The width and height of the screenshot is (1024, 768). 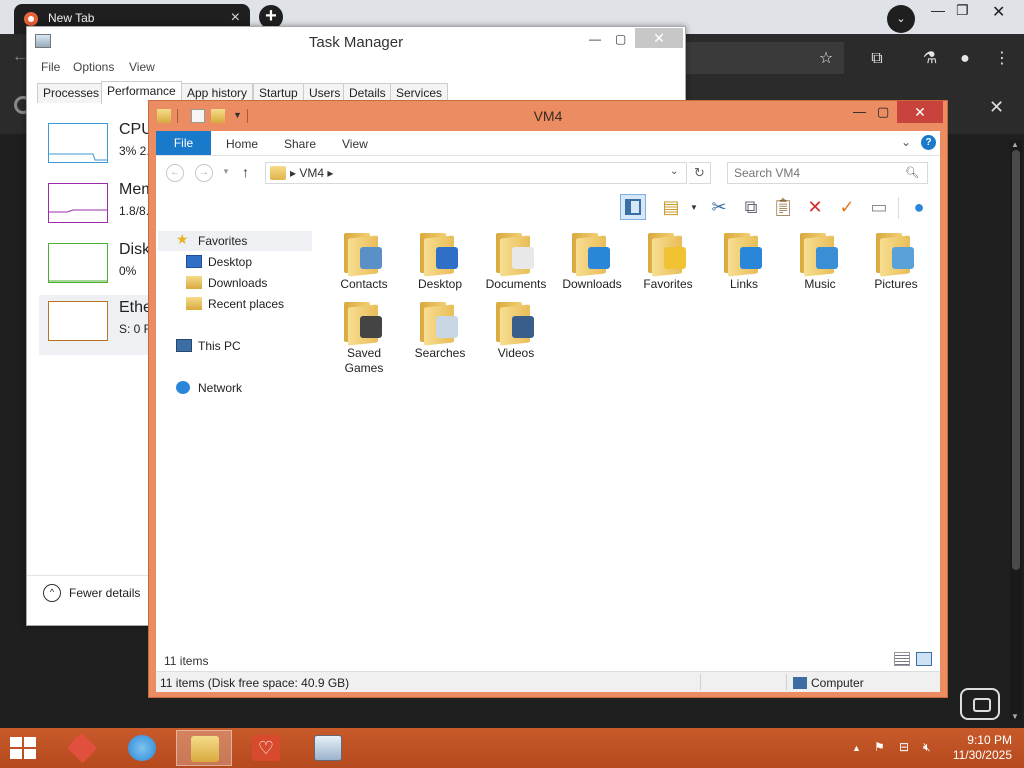 I want to click on ribbon-file-tab: File, so click(x=183, y=143).